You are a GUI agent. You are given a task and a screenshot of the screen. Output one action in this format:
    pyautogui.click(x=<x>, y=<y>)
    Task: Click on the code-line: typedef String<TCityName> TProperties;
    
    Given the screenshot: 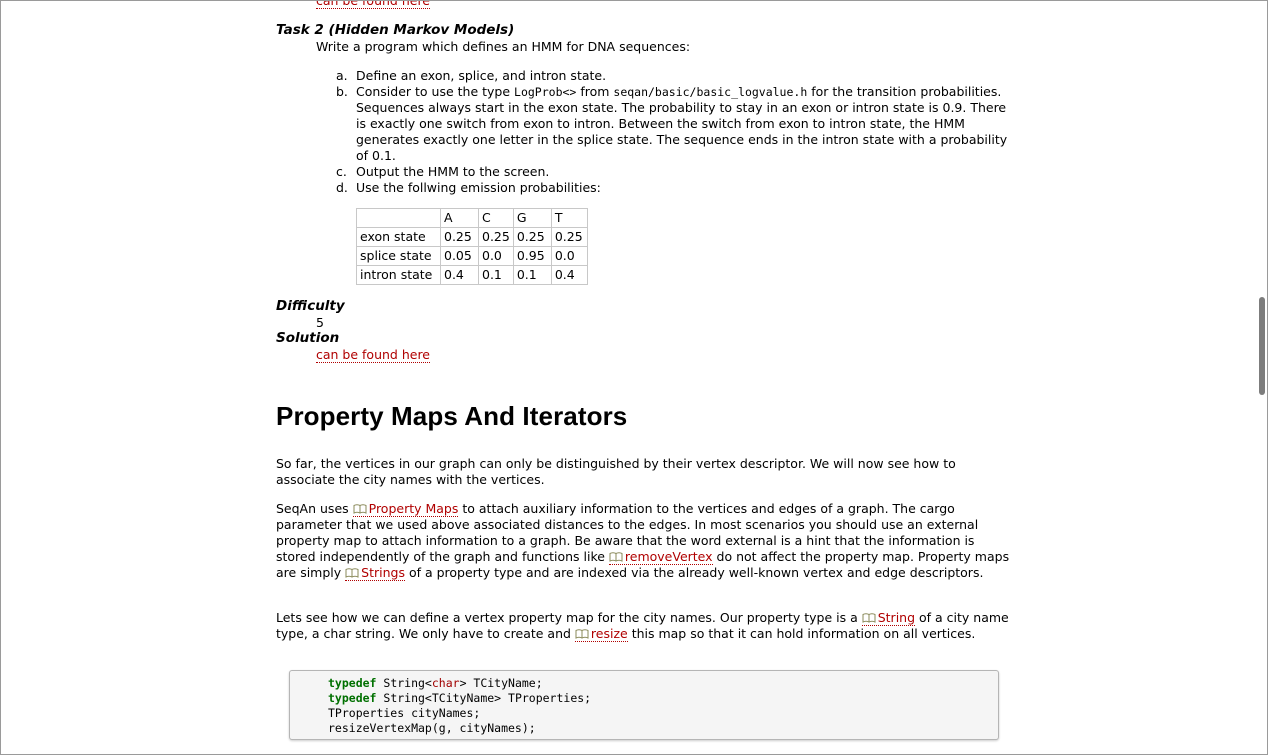 What is the action you would take?
    pyautogui.click(x=460, y=698)
    